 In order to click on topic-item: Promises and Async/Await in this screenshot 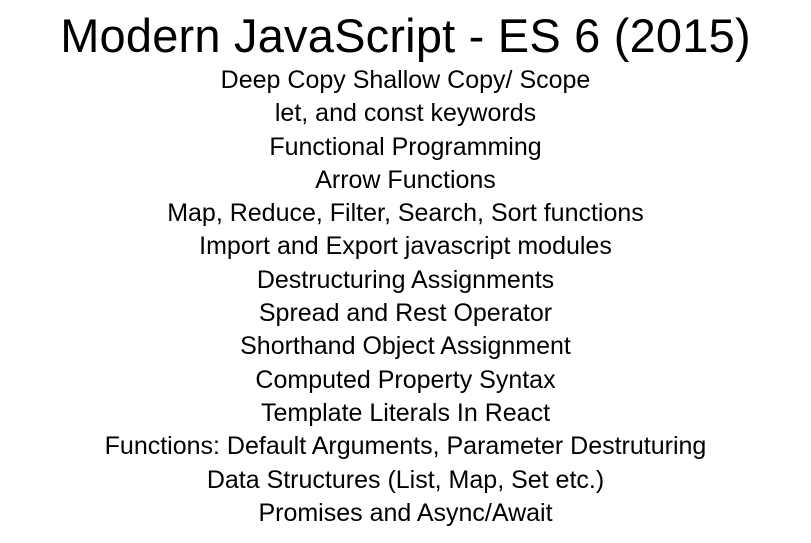, I will do `click(405, 512)`.